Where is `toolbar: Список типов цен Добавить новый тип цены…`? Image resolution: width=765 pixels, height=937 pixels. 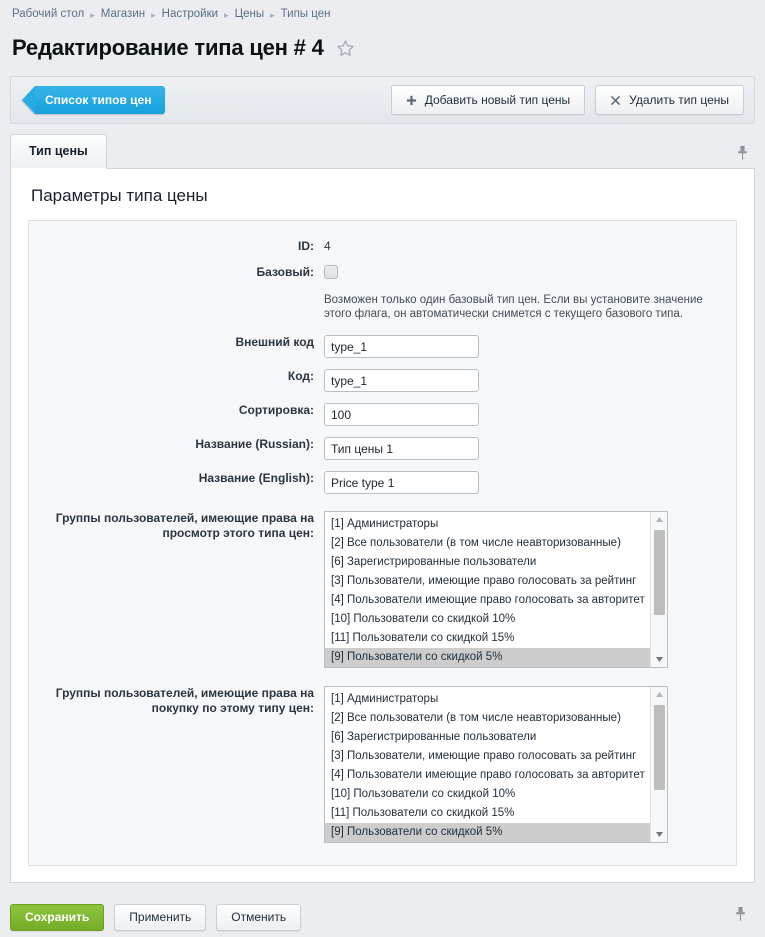 toolbar: Список типов цен Добавить новый тип цены… is located at coordinates (382, 100).